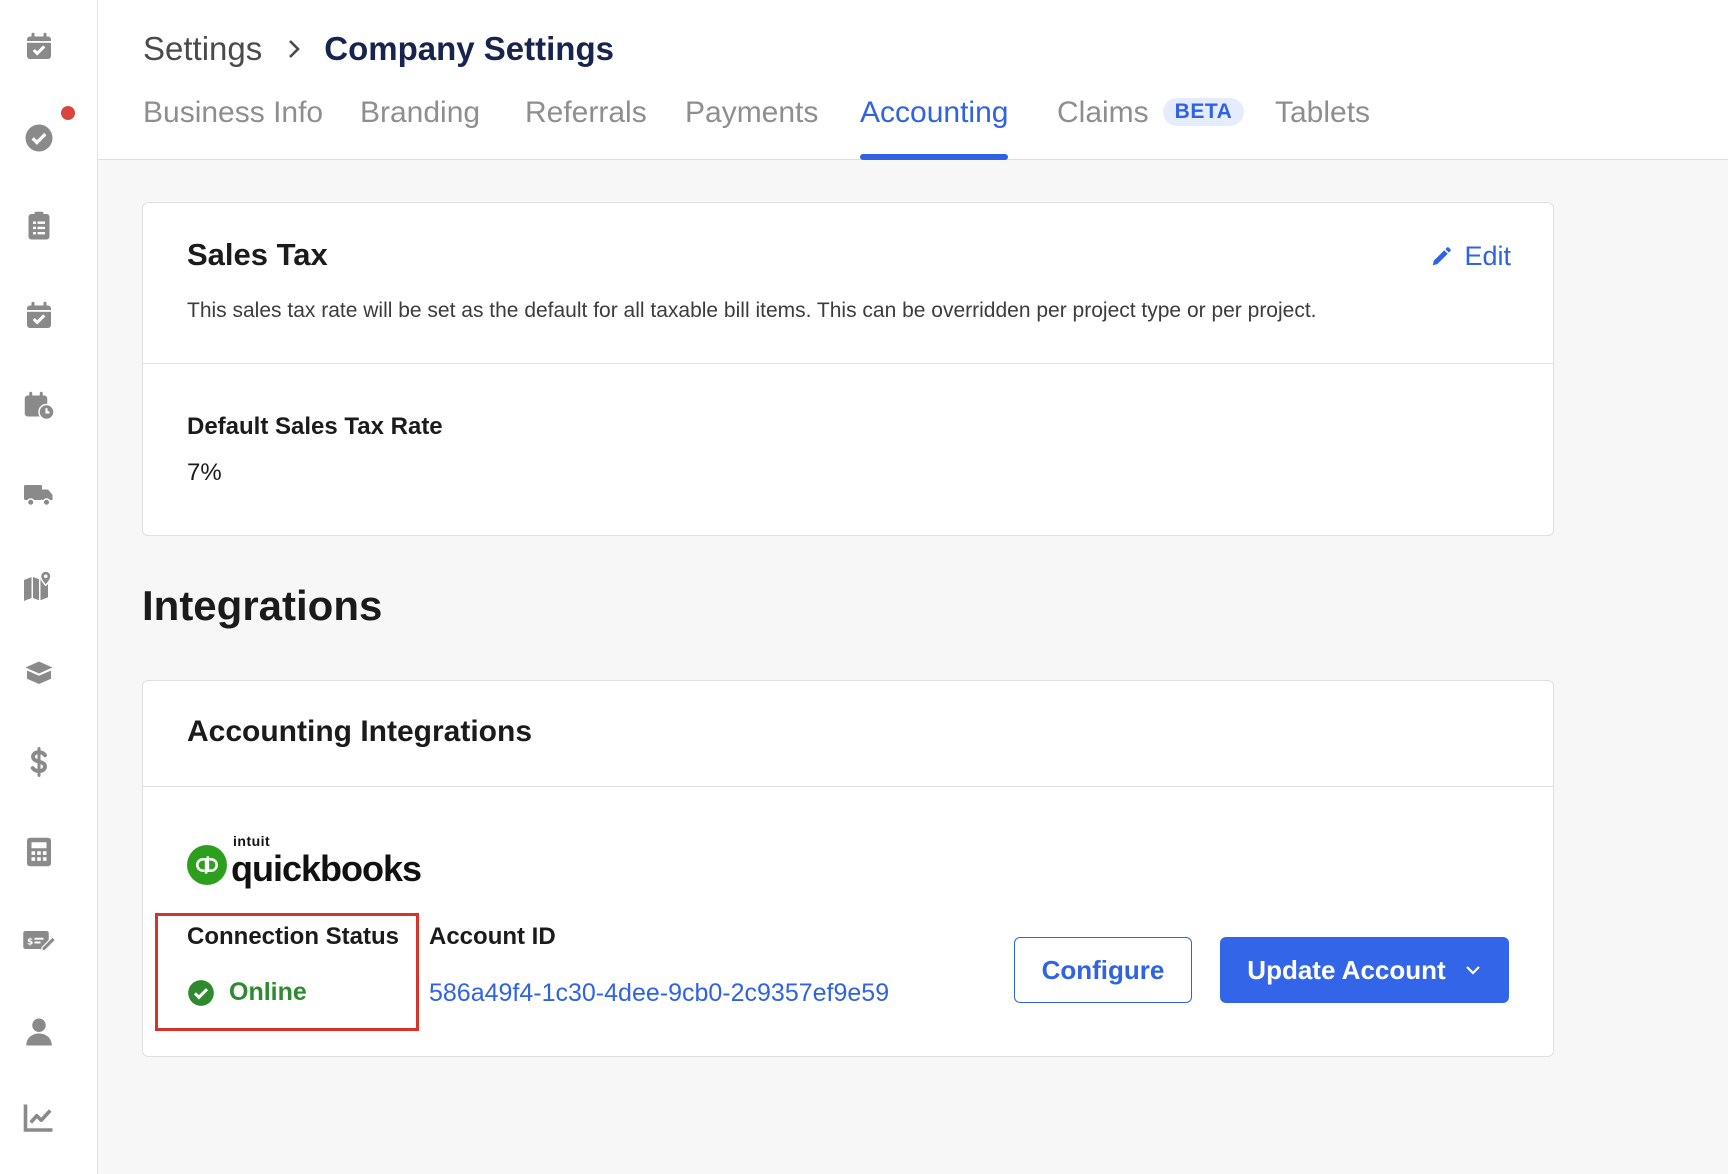 The height and width of the screenshot is (1174, 1728). Describe the element at coordinates (39, 852) in the screenshot. I see `calculator-icon` at that location.